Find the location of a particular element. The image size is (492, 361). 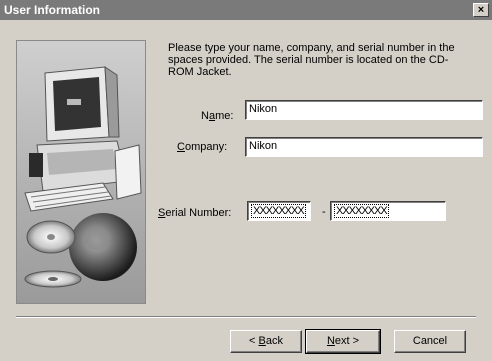

serial-number-part1-value: XXXXXXXX is located at coordinates (278, 211).